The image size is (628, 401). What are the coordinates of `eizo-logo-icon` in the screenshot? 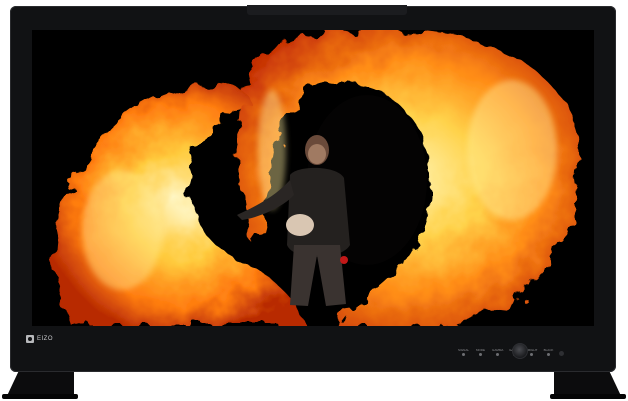 It's located at (30, 339).